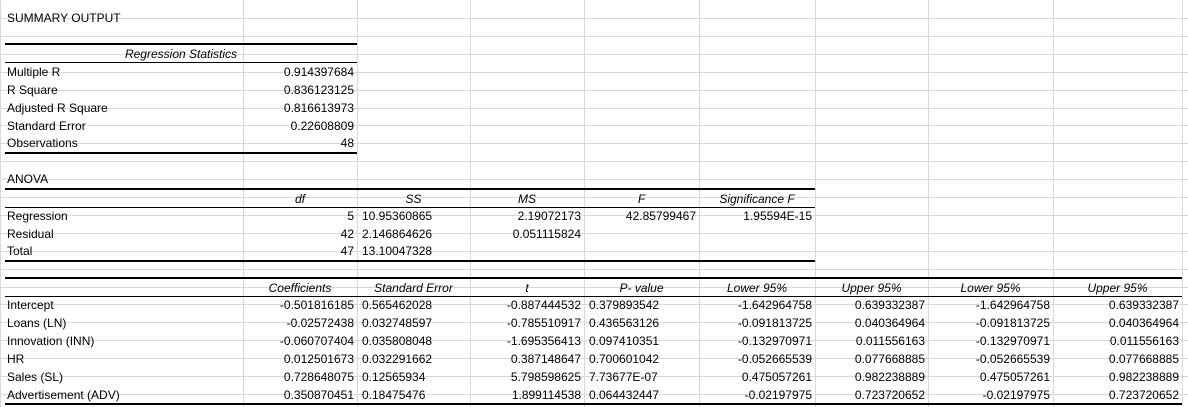 The height and width of the screenshot is (407, 1188). I want to click on anova-cell: 10.95360865, so click(397, 216).